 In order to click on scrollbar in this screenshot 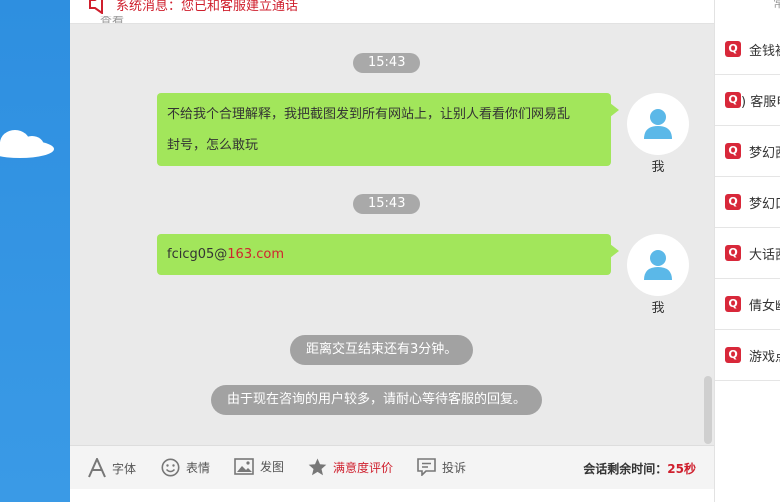, I will do `click(708, 410)`.